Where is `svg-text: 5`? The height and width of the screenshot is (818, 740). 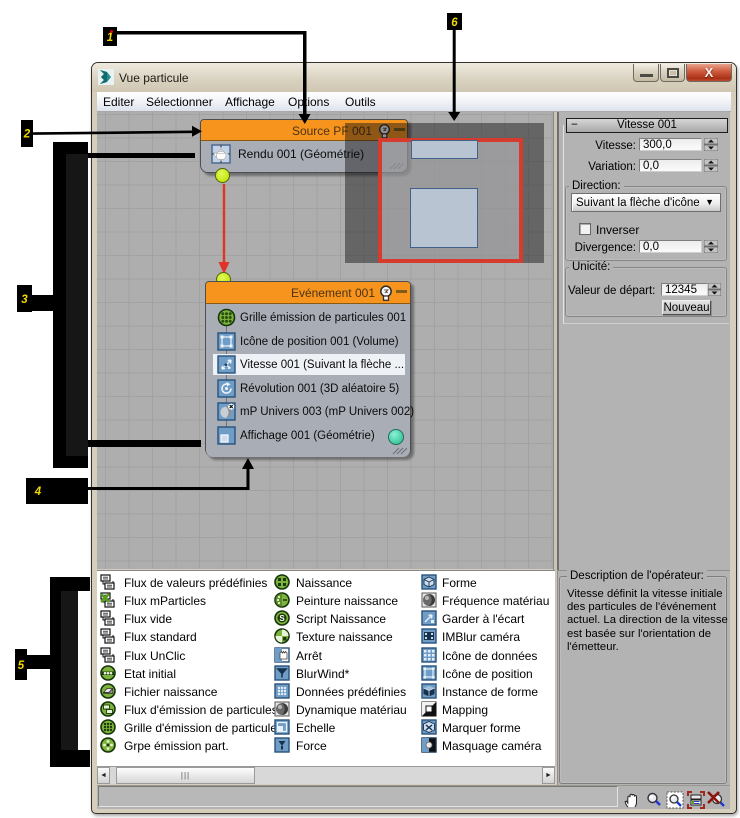
svg-text: 5 is located at coordinates (21, 666).